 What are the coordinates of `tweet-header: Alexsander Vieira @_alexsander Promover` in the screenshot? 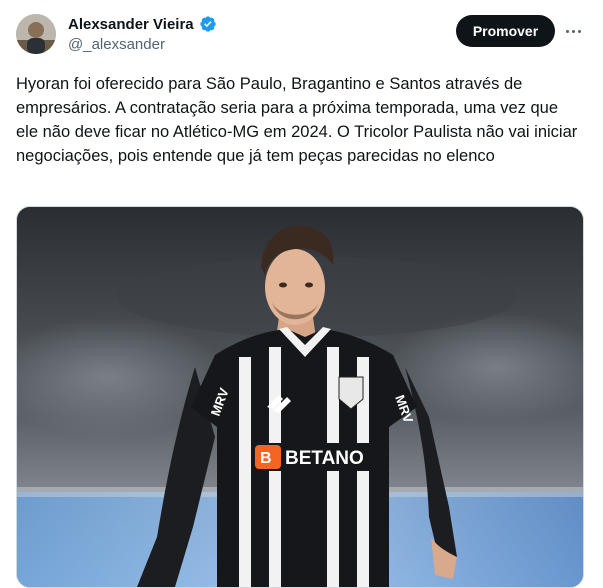 It's located at (301, 36).